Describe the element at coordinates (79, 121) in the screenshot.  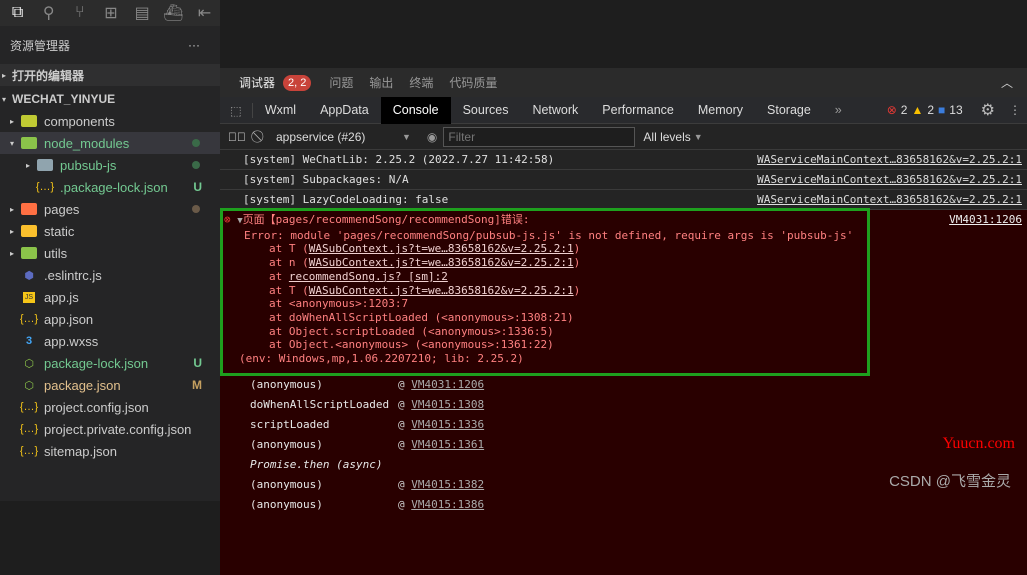
I see `tree-item-label: components` at that location.